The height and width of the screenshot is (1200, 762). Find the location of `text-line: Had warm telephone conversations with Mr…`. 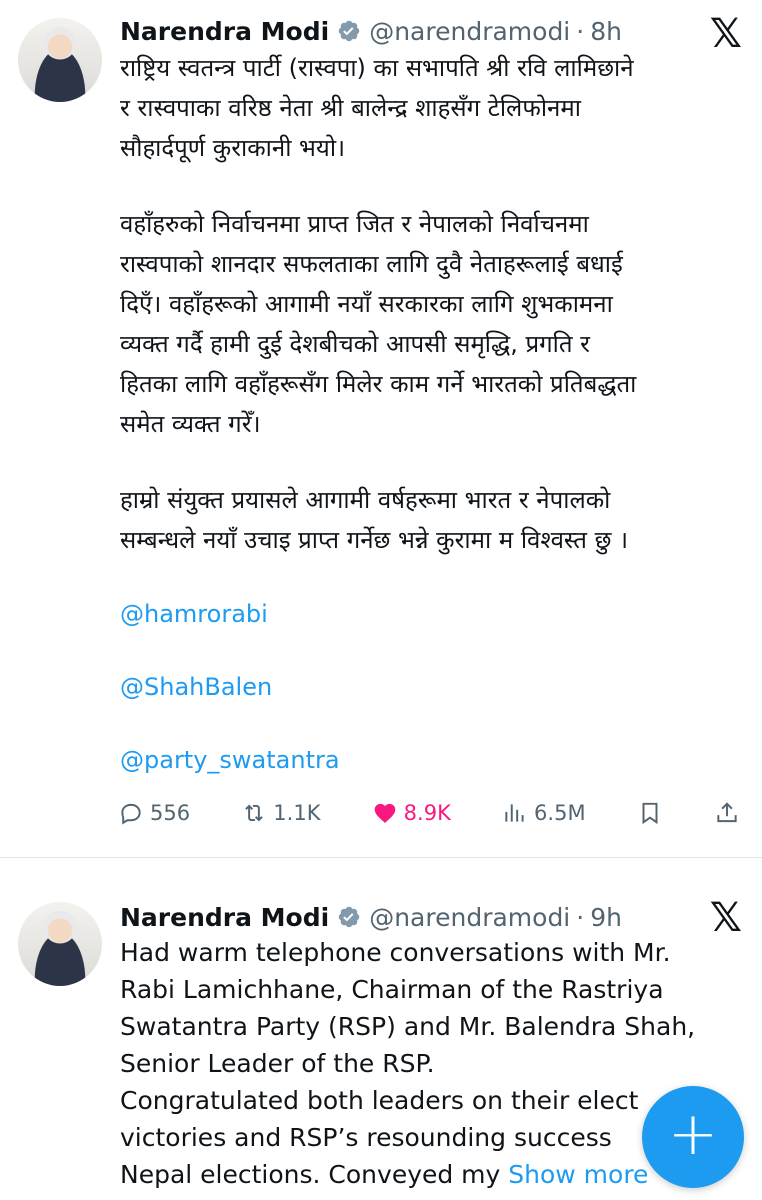

text-line: Had warm telephone conversations with Mr… is located at coordinates (395, 952).